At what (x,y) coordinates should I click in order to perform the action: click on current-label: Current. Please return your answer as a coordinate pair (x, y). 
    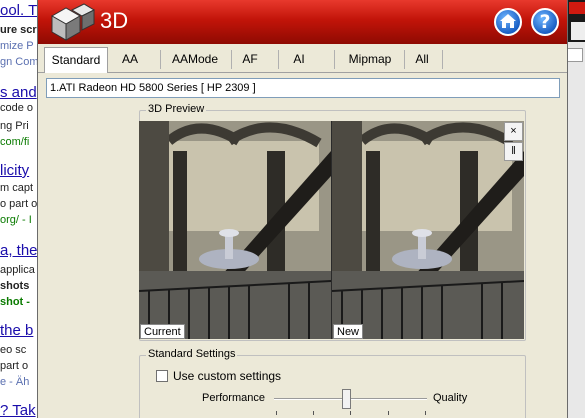
    Looking at the image, I should click on (162, 331).